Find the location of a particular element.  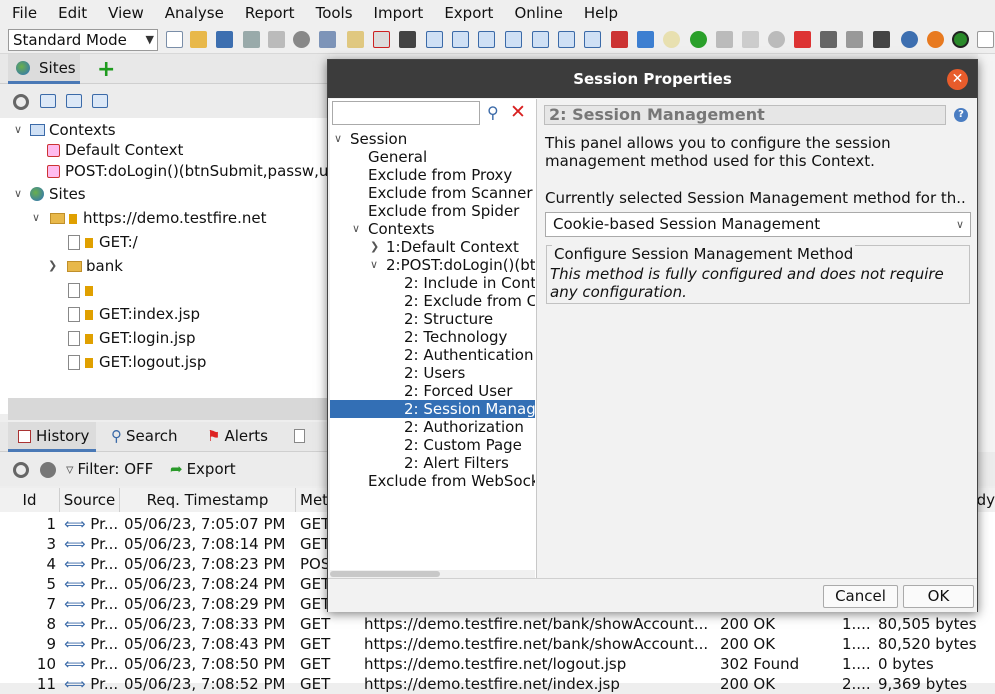

tree-node-contexts: ∨ Contexts is located at coordinates (65, 130).